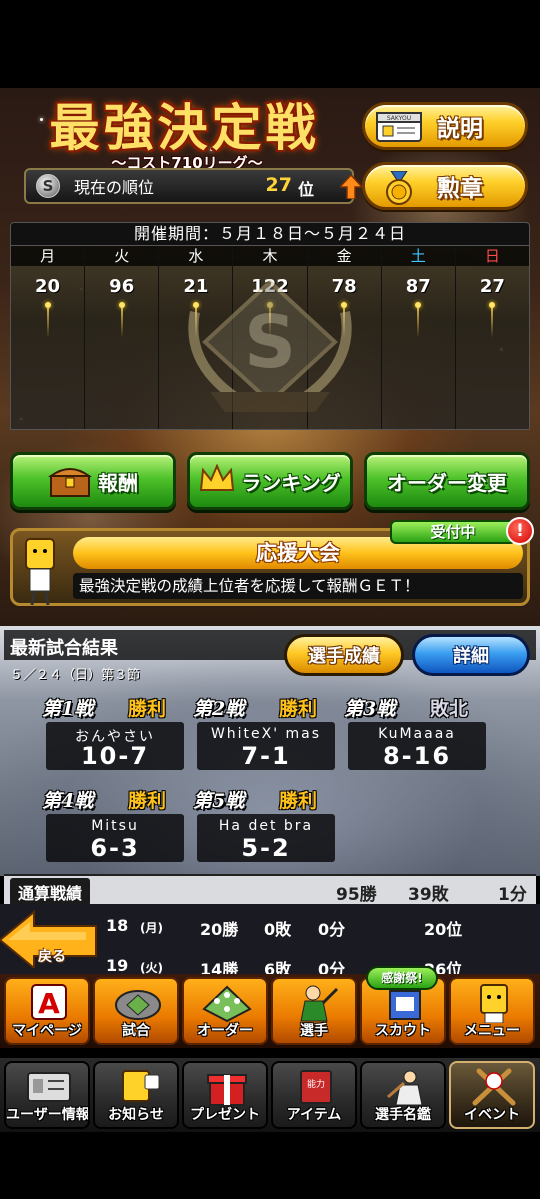 This screenshot has height=1199, width=540. I want to click on svg-text: A, so click(49, 1003).